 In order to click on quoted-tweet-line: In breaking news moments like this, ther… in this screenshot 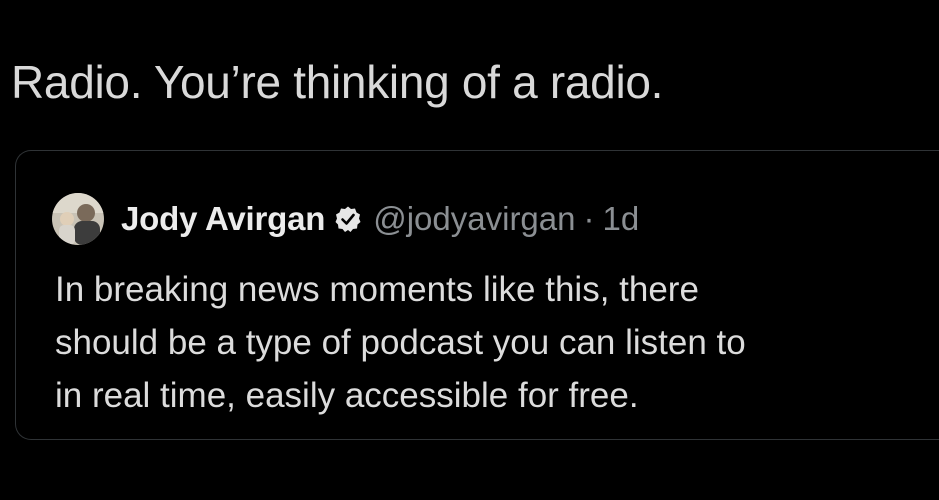, I will do `click(377, 289)`.